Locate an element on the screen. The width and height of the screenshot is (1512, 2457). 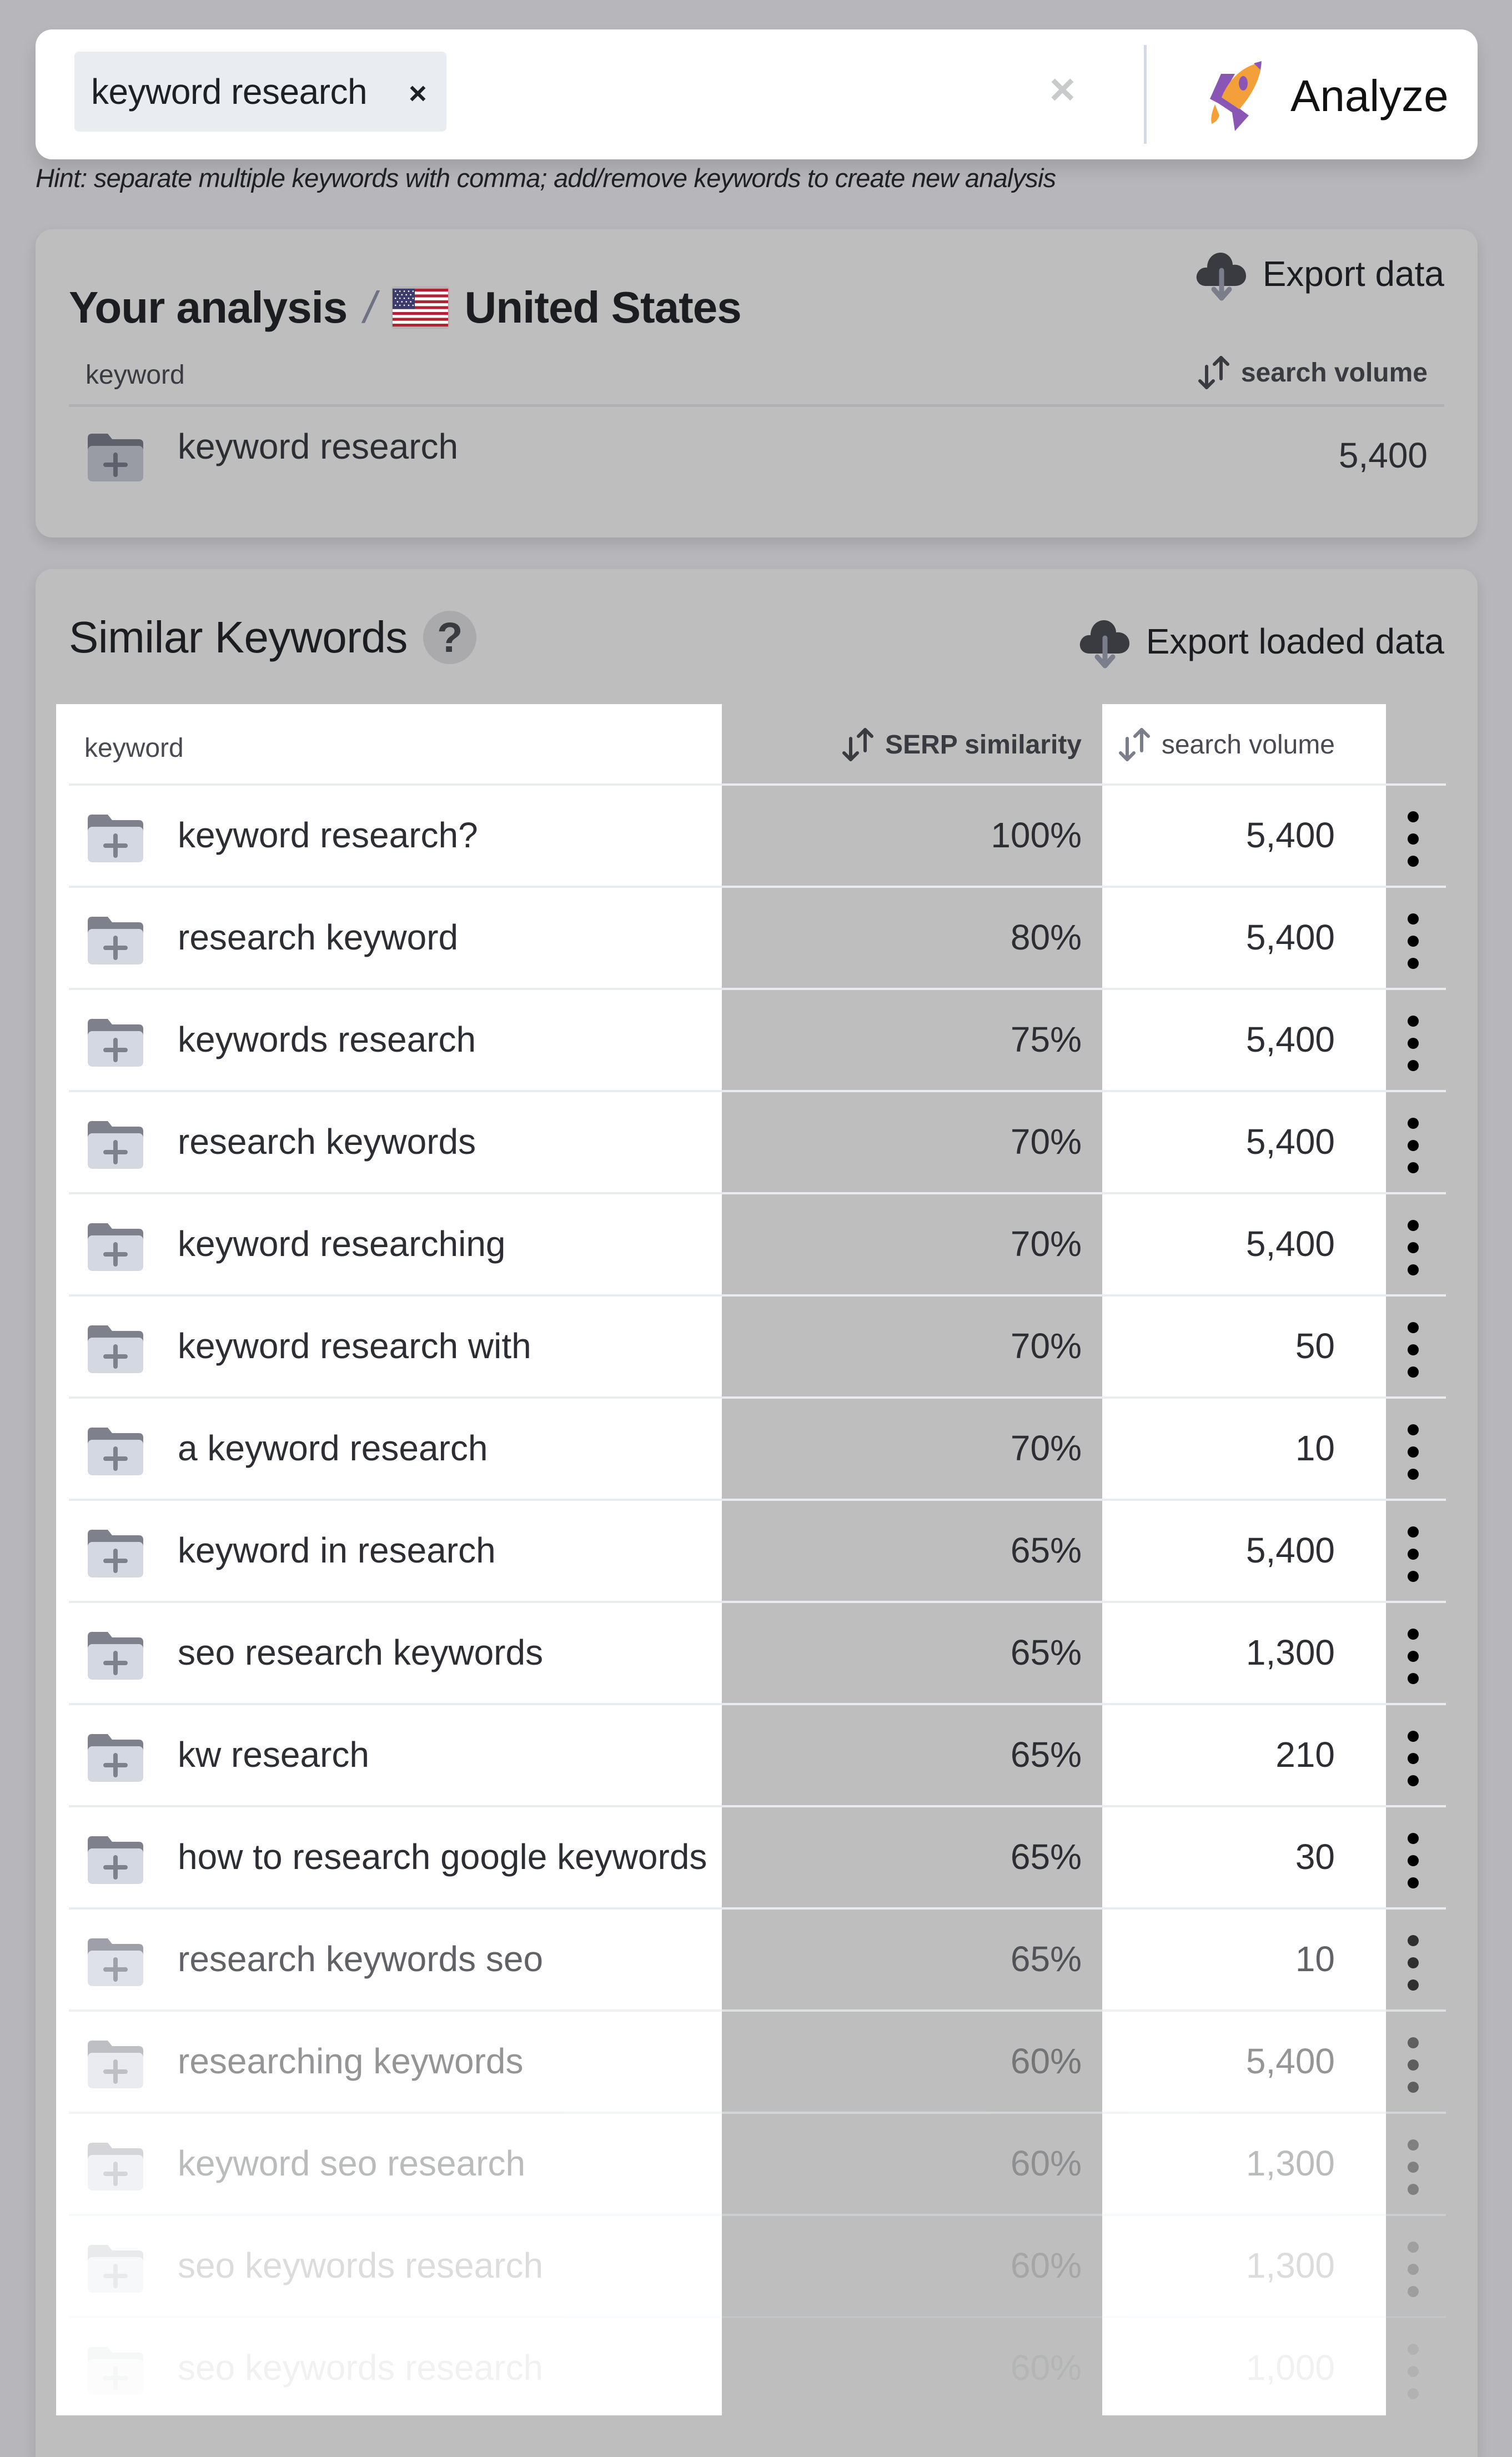
search-volume-value: 210 is located at coordinates (1305, 1755).